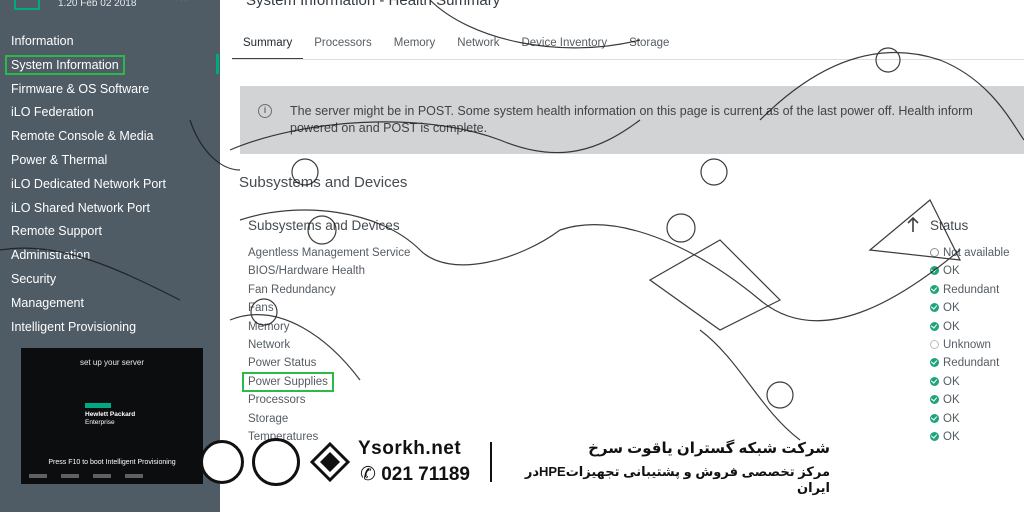  Describe the element at coordinates (415, 44) in the screenshot. I see `tab-memory: Memory` at that location.